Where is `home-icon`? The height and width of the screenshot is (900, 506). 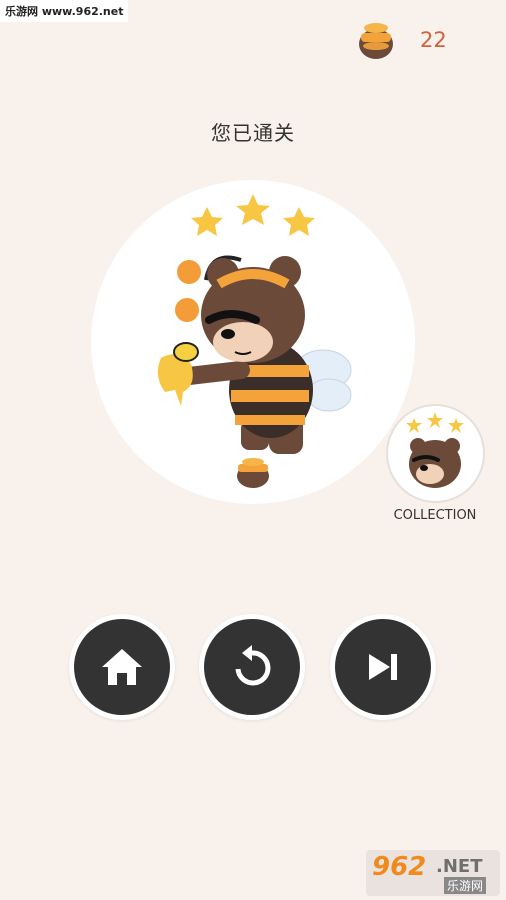
home-icon is located at coordinates (122, 667).